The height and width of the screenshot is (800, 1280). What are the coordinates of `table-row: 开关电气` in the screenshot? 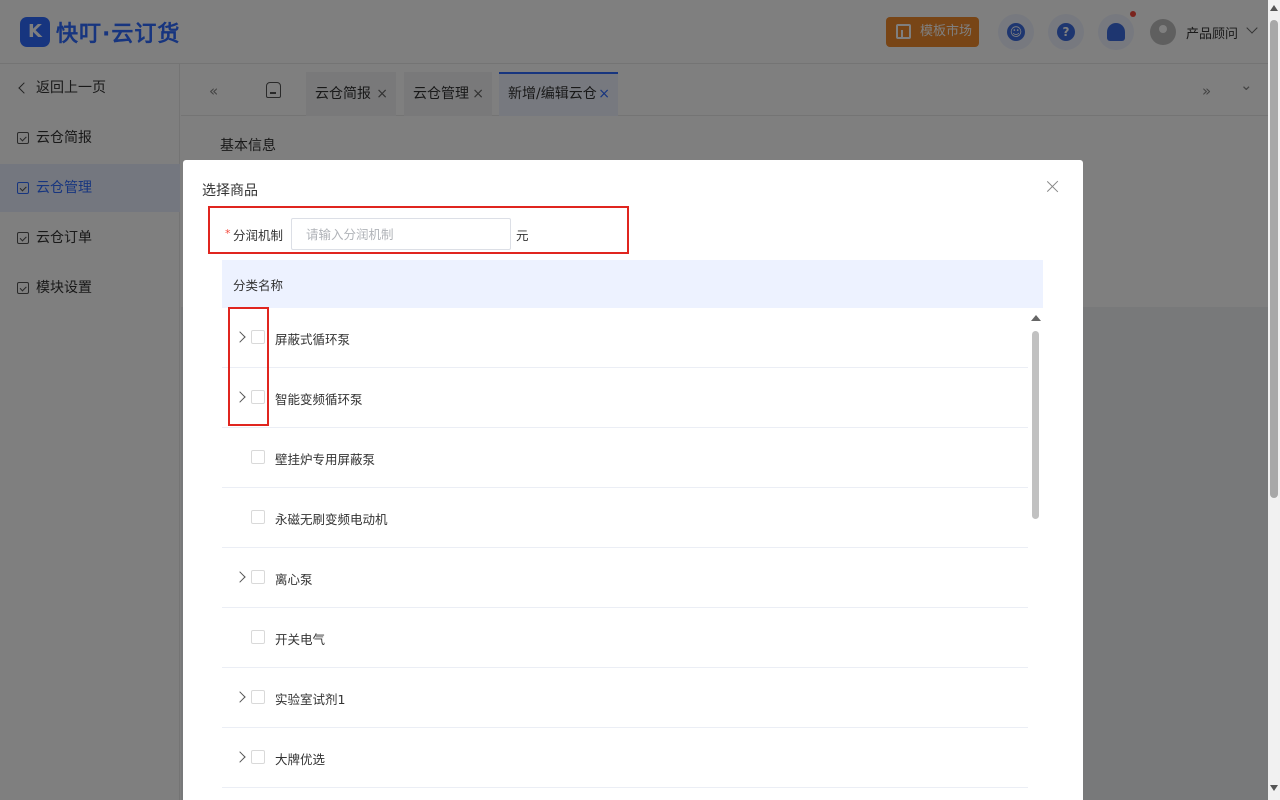 It's located at (625, 638).